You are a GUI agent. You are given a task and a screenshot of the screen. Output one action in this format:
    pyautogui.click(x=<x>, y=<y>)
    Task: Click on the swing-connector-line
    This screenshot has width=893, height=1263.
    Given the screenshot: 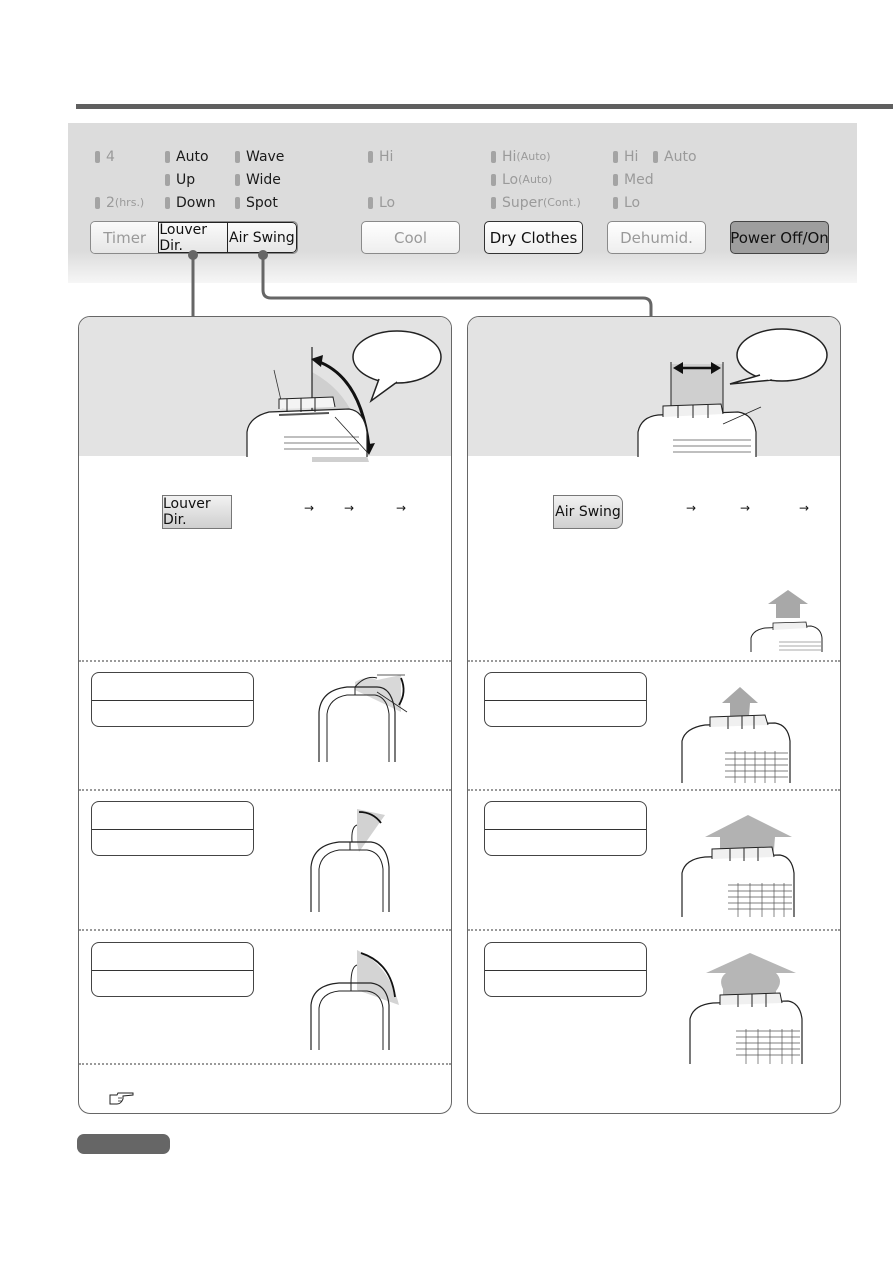 What is the action you would take?
    pyautogui.click(x=457, y=286)
    